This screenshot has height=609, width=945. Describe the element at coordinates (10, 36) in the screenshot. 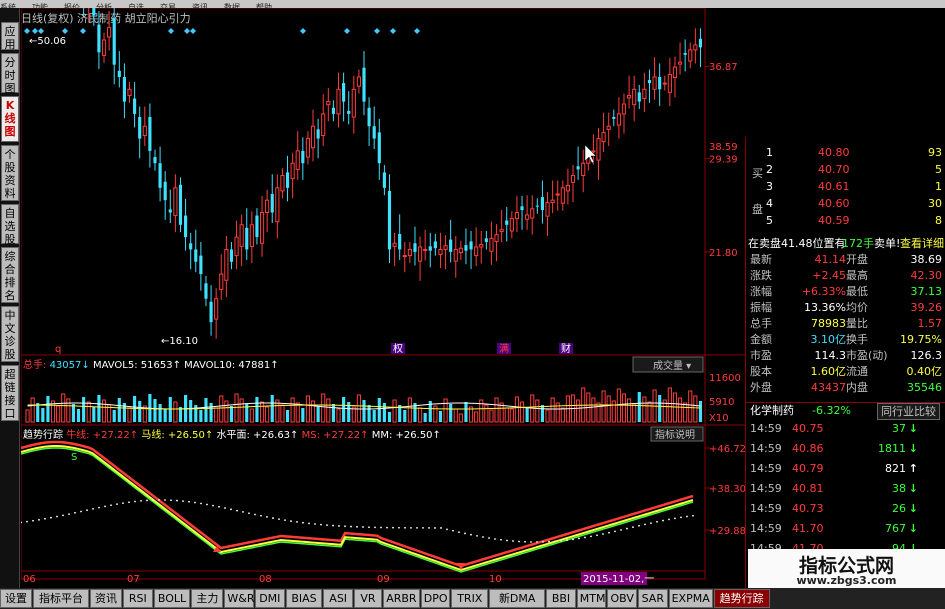

I see `left-tab: 应用` at that location.